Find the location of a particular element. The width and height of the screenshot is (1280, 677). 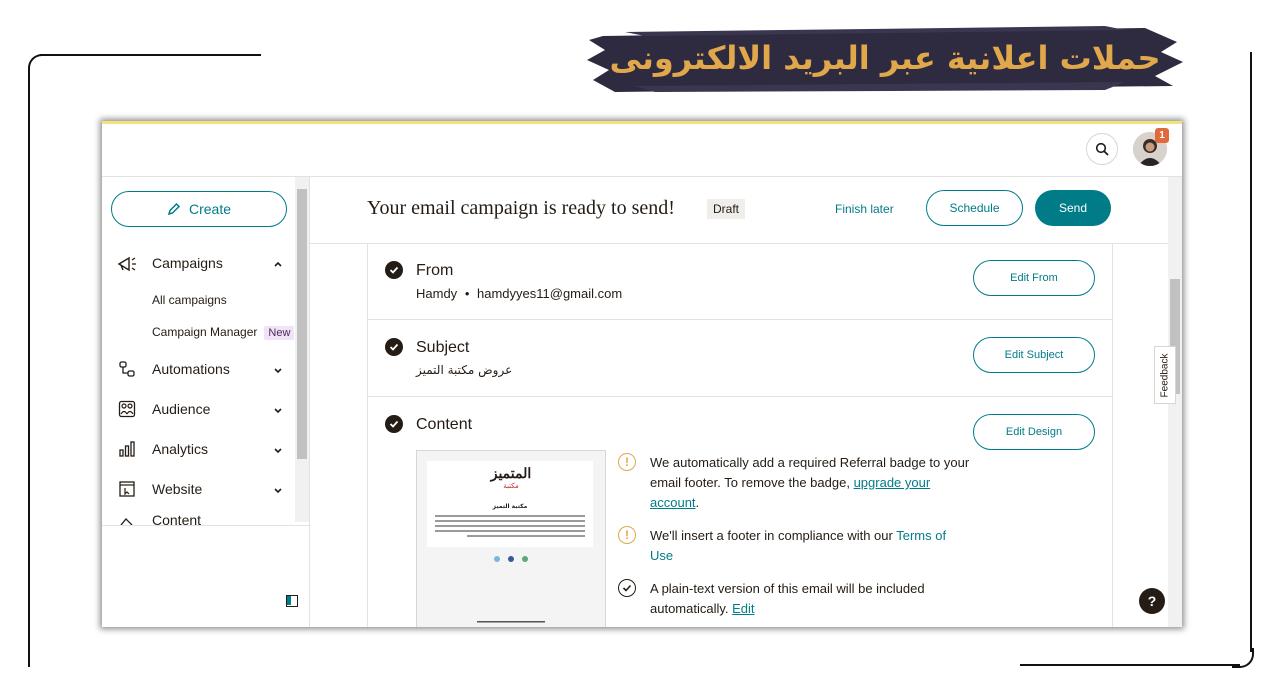

frame-corner-top-left is located at coordinates (39, 65).